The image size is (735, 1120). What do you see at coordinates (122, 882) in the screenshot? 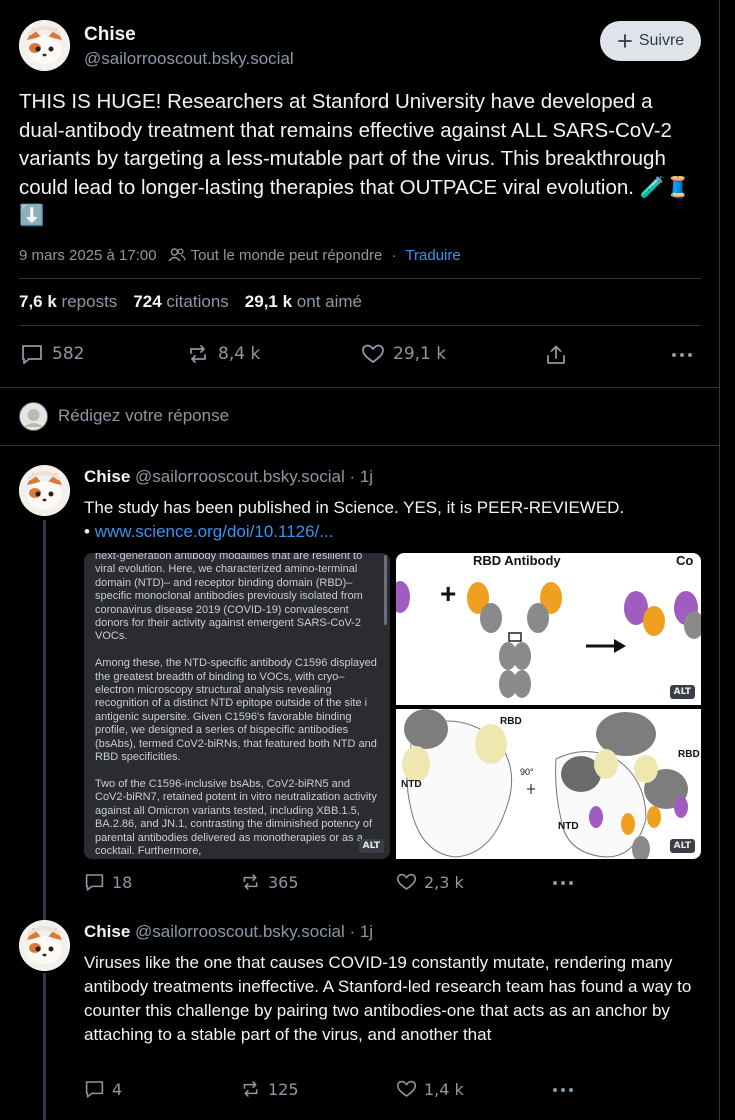
I see `reply-count: 18` at bounding box center [122, 882].